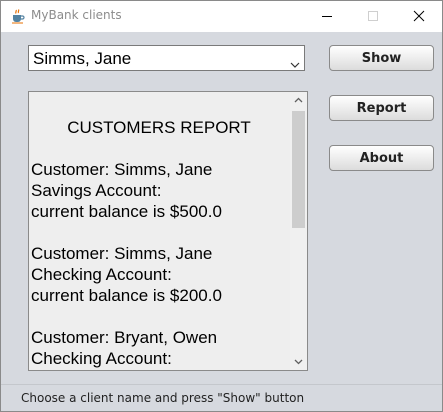  Describe the element at coordinates (295, 61) in the screenshot. I see `chevron-down-icon` at that location.